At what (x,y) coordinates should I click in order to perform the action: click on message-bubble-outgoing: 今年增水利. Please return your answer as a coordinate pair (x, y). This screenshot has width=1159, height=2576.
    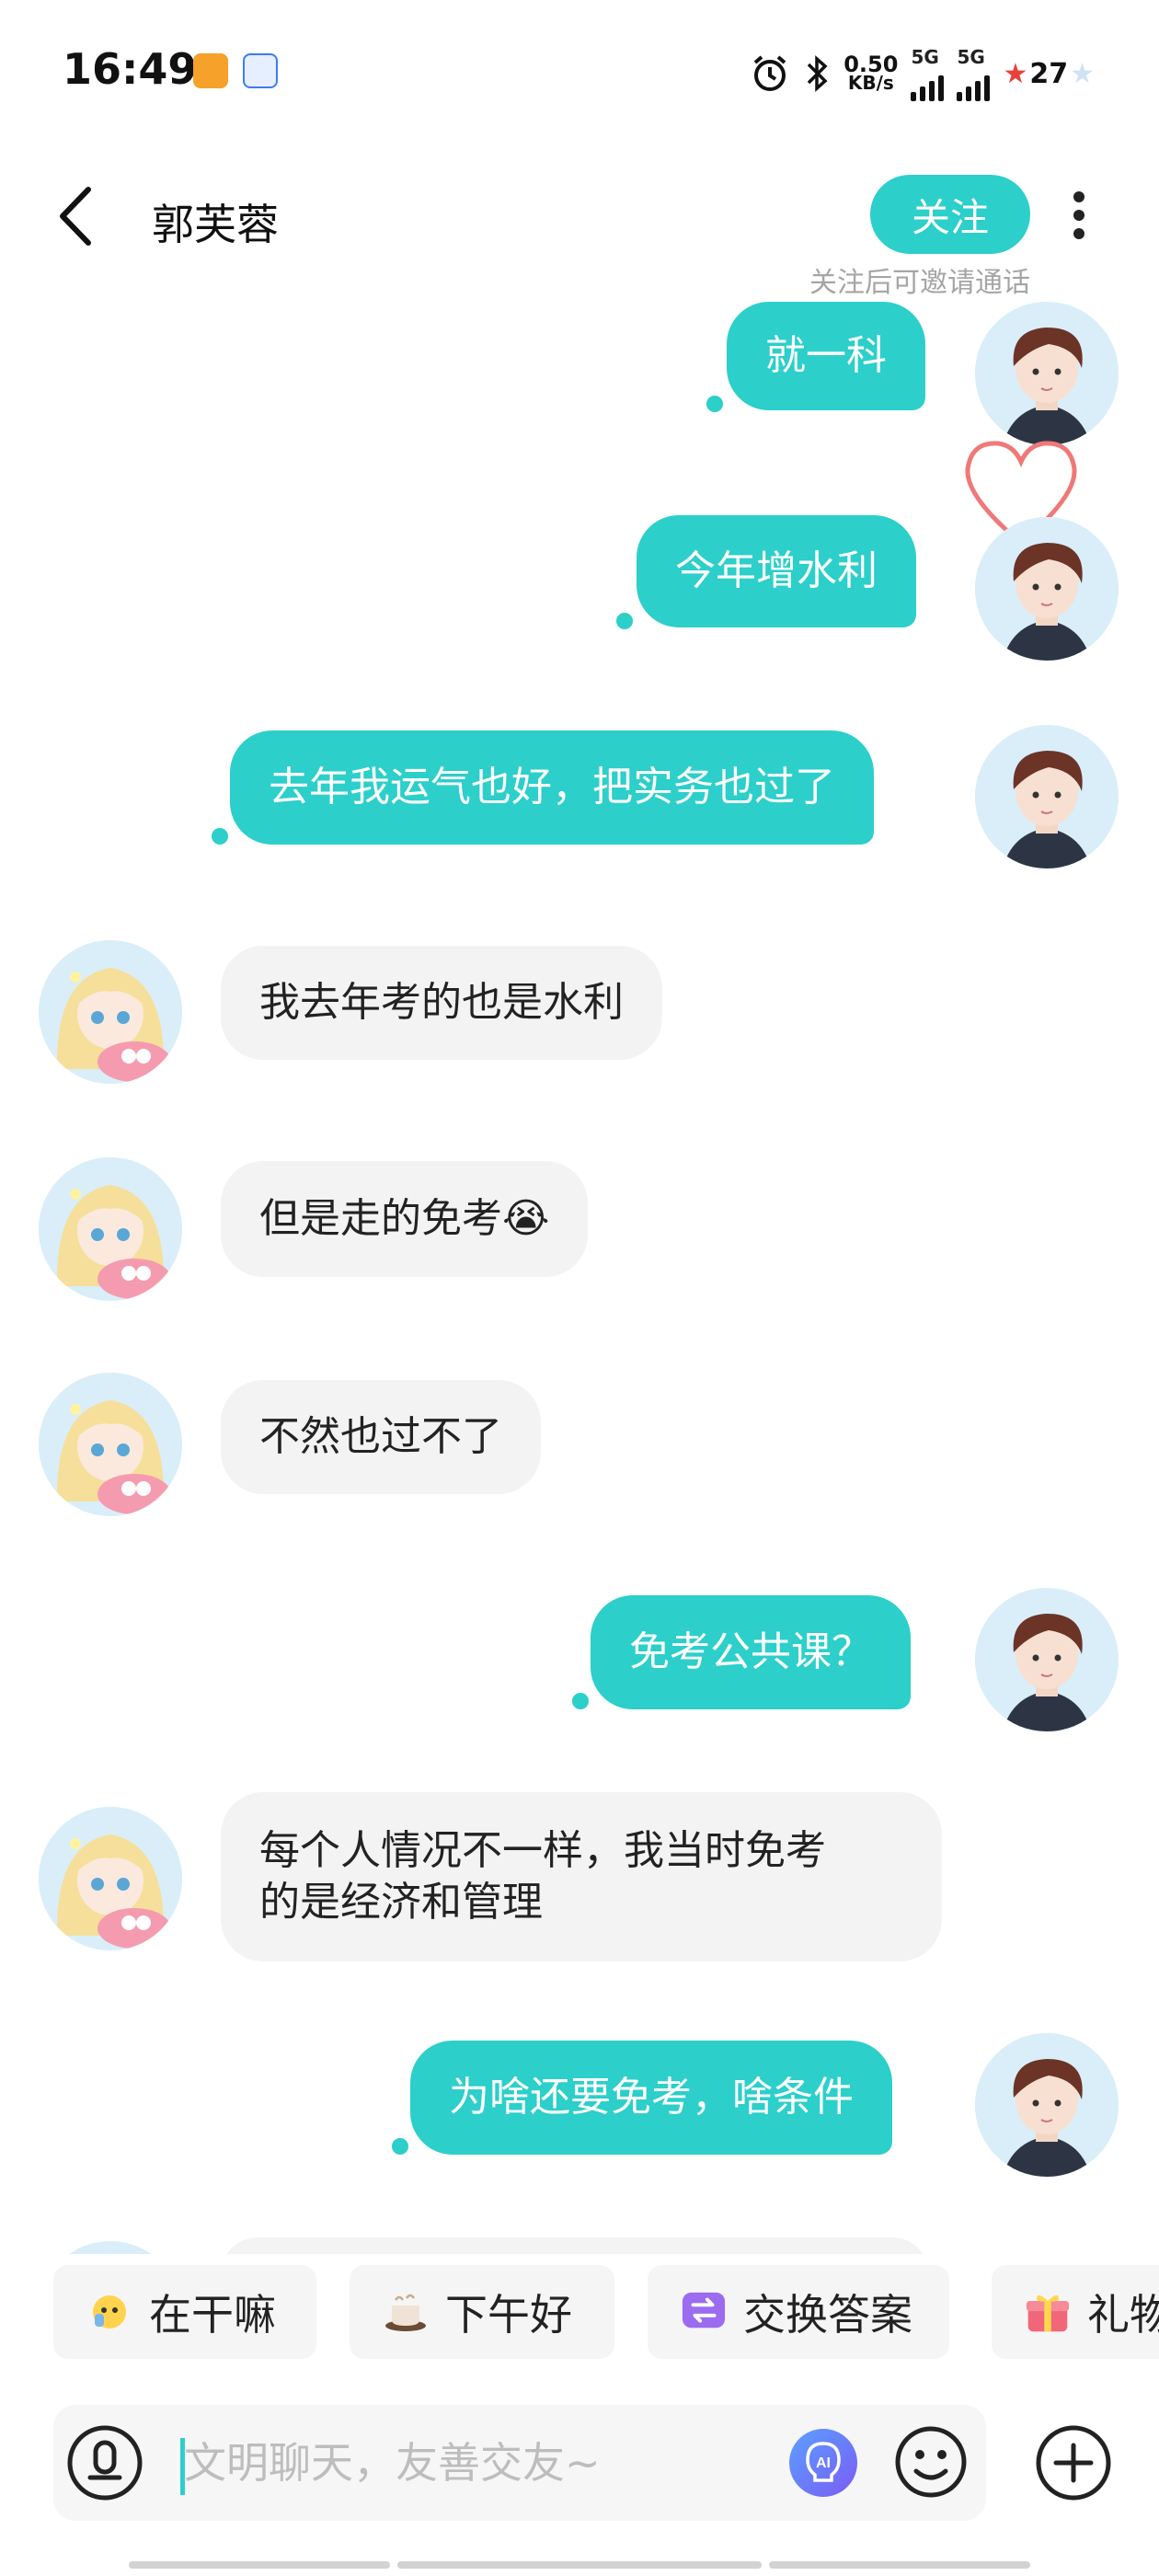
    Looking at the image, I should click on (776, 571).